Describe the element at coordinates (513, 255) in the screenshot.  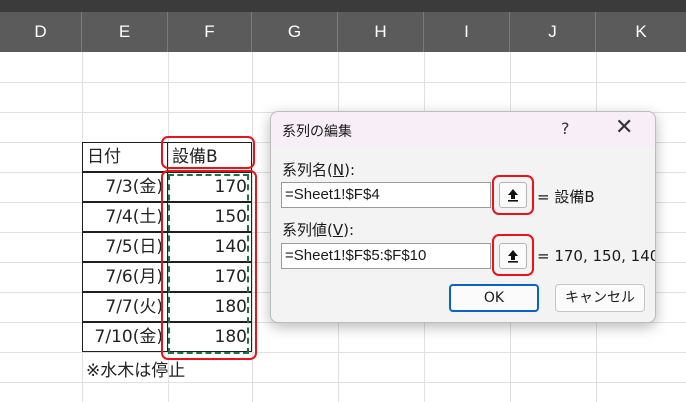
I see `highlight-values-collapse-button` at that location.